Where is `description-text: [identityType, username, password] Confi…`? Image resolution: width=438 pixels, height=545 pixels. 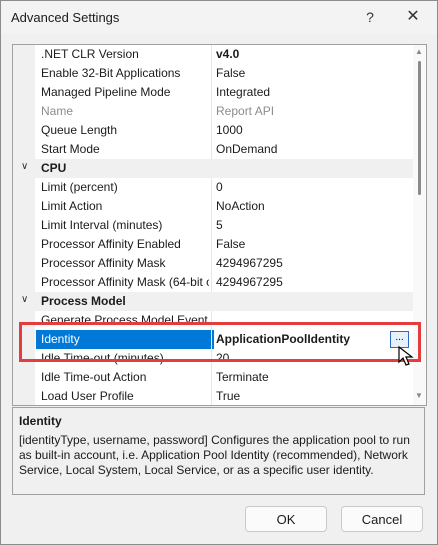 description-text: [identityType, username, password] Confi… is located at coordinates (214, 455).